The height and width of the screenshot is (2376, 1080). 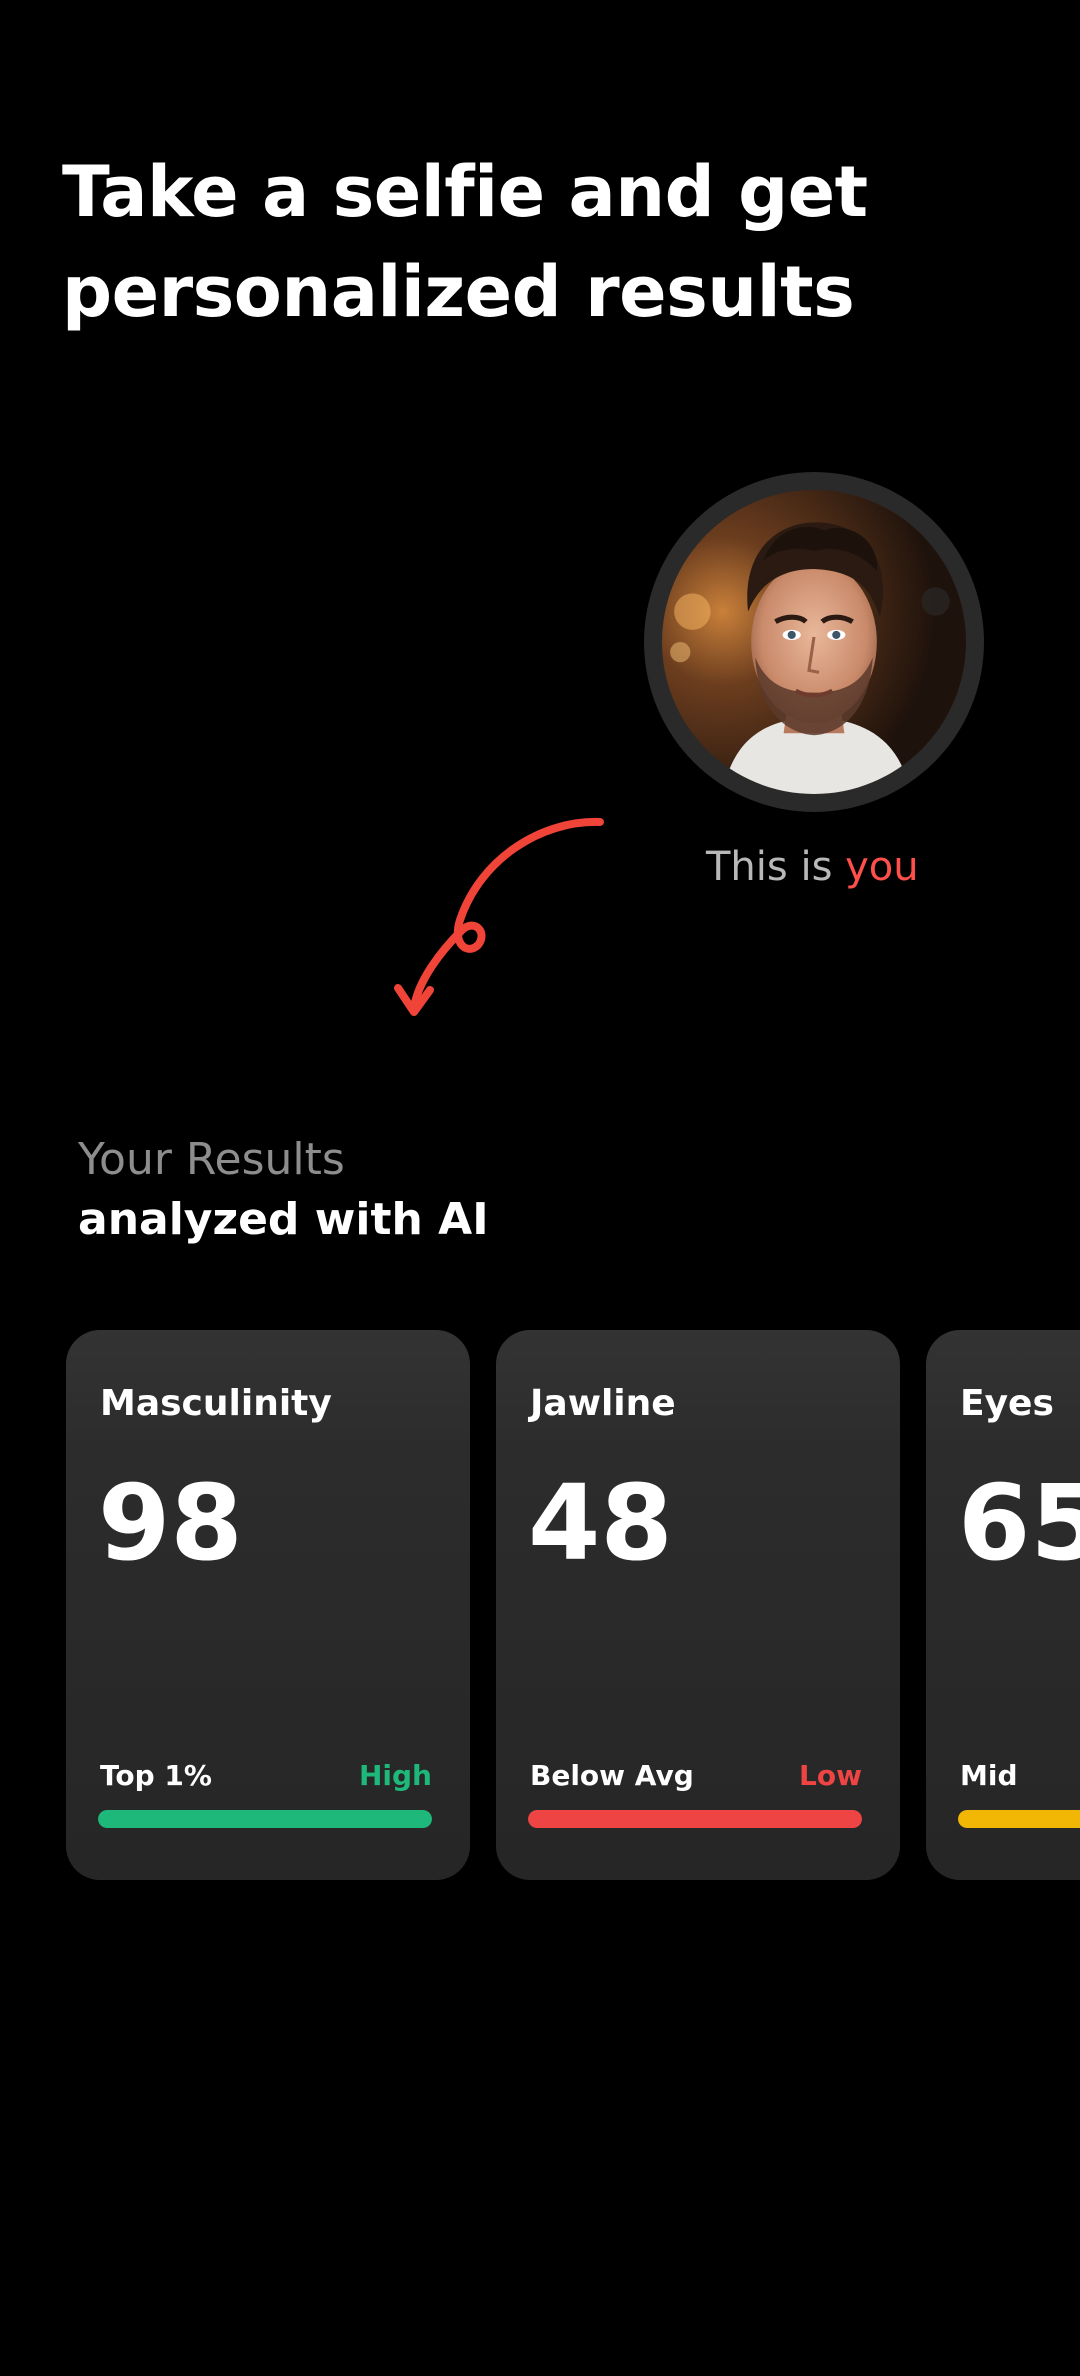 What do you see at coordinates (216, 1403) in the screenshot?
I see `card-title: Masculinity` at bounding box center [216, 1403].